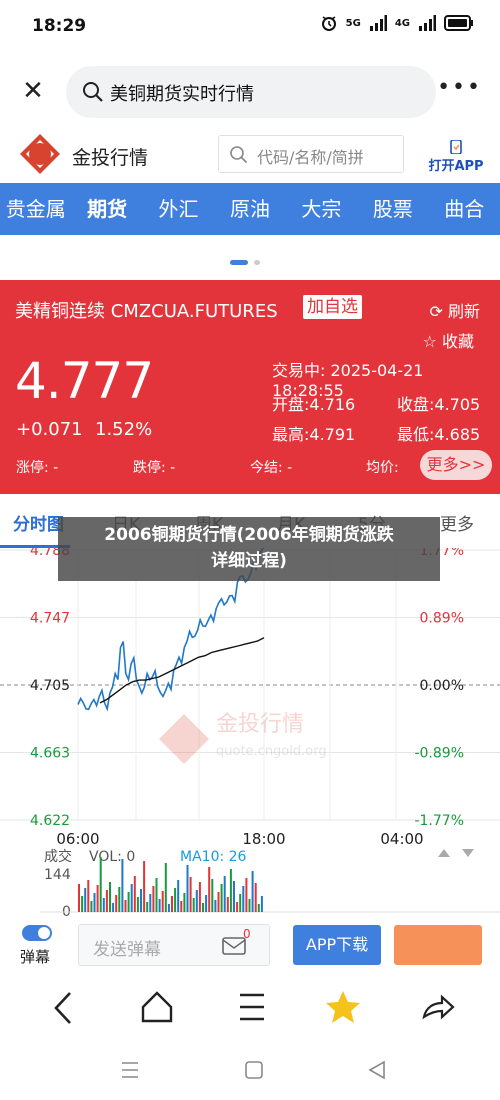 This screenshot has height=1100, width=500. I want to click on article-title-line1: 2006铜期货行情(2006年铜期货涨跌, so click(249, 535).